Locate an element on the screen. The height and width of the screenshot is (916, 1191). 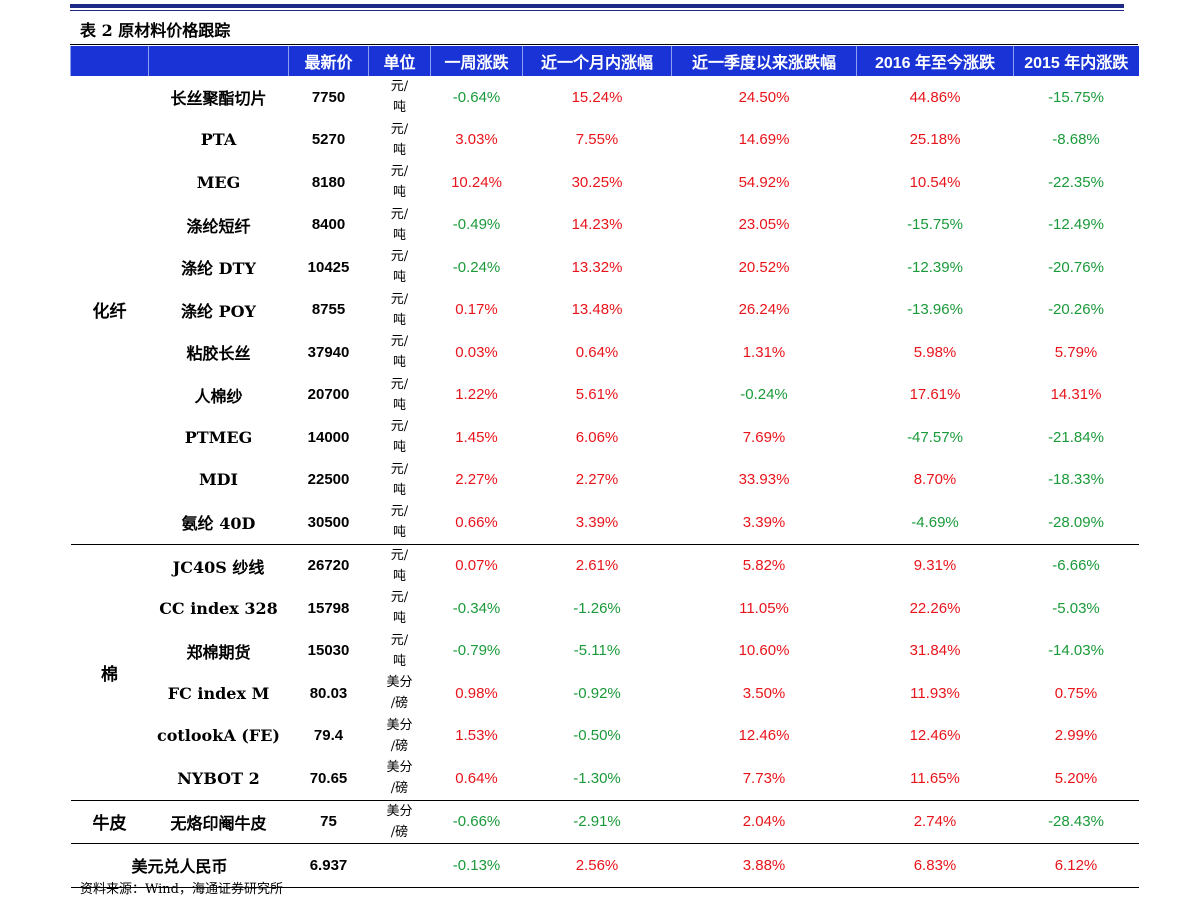
material-name: MDI is located at coordinates (218, 480).